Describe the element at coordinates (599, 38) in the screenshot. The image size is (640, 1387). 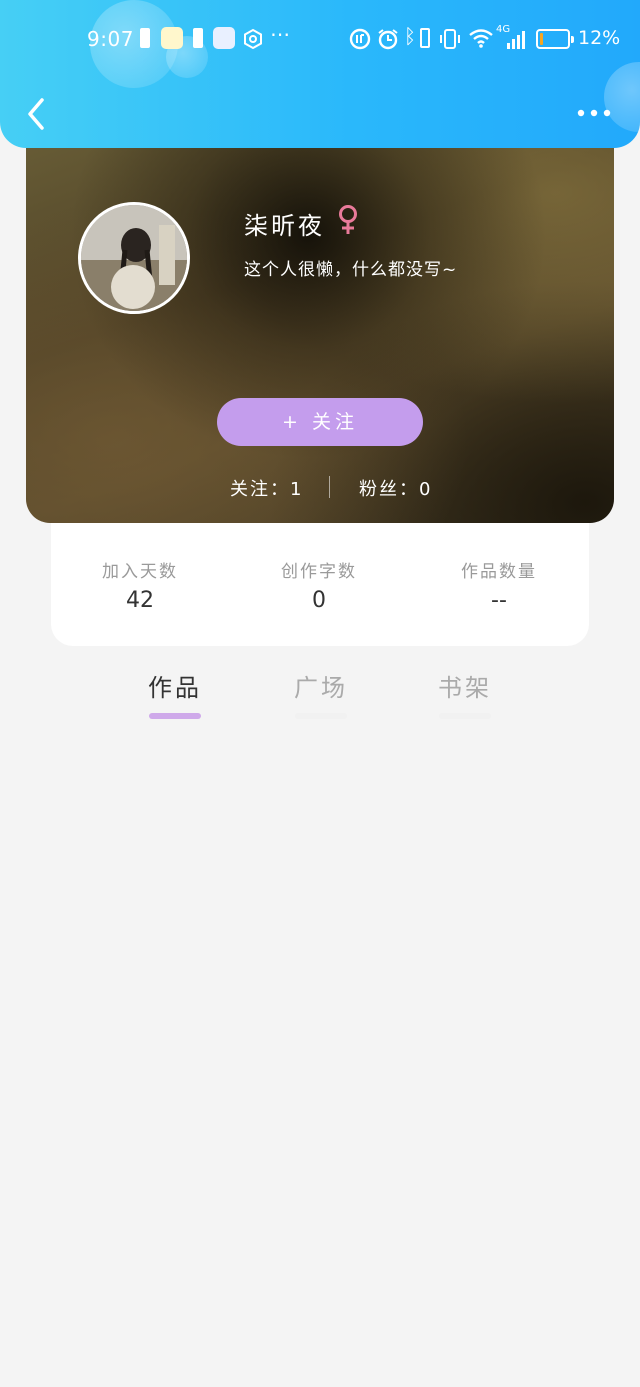
I see `battery-percent: 12%` at that location.